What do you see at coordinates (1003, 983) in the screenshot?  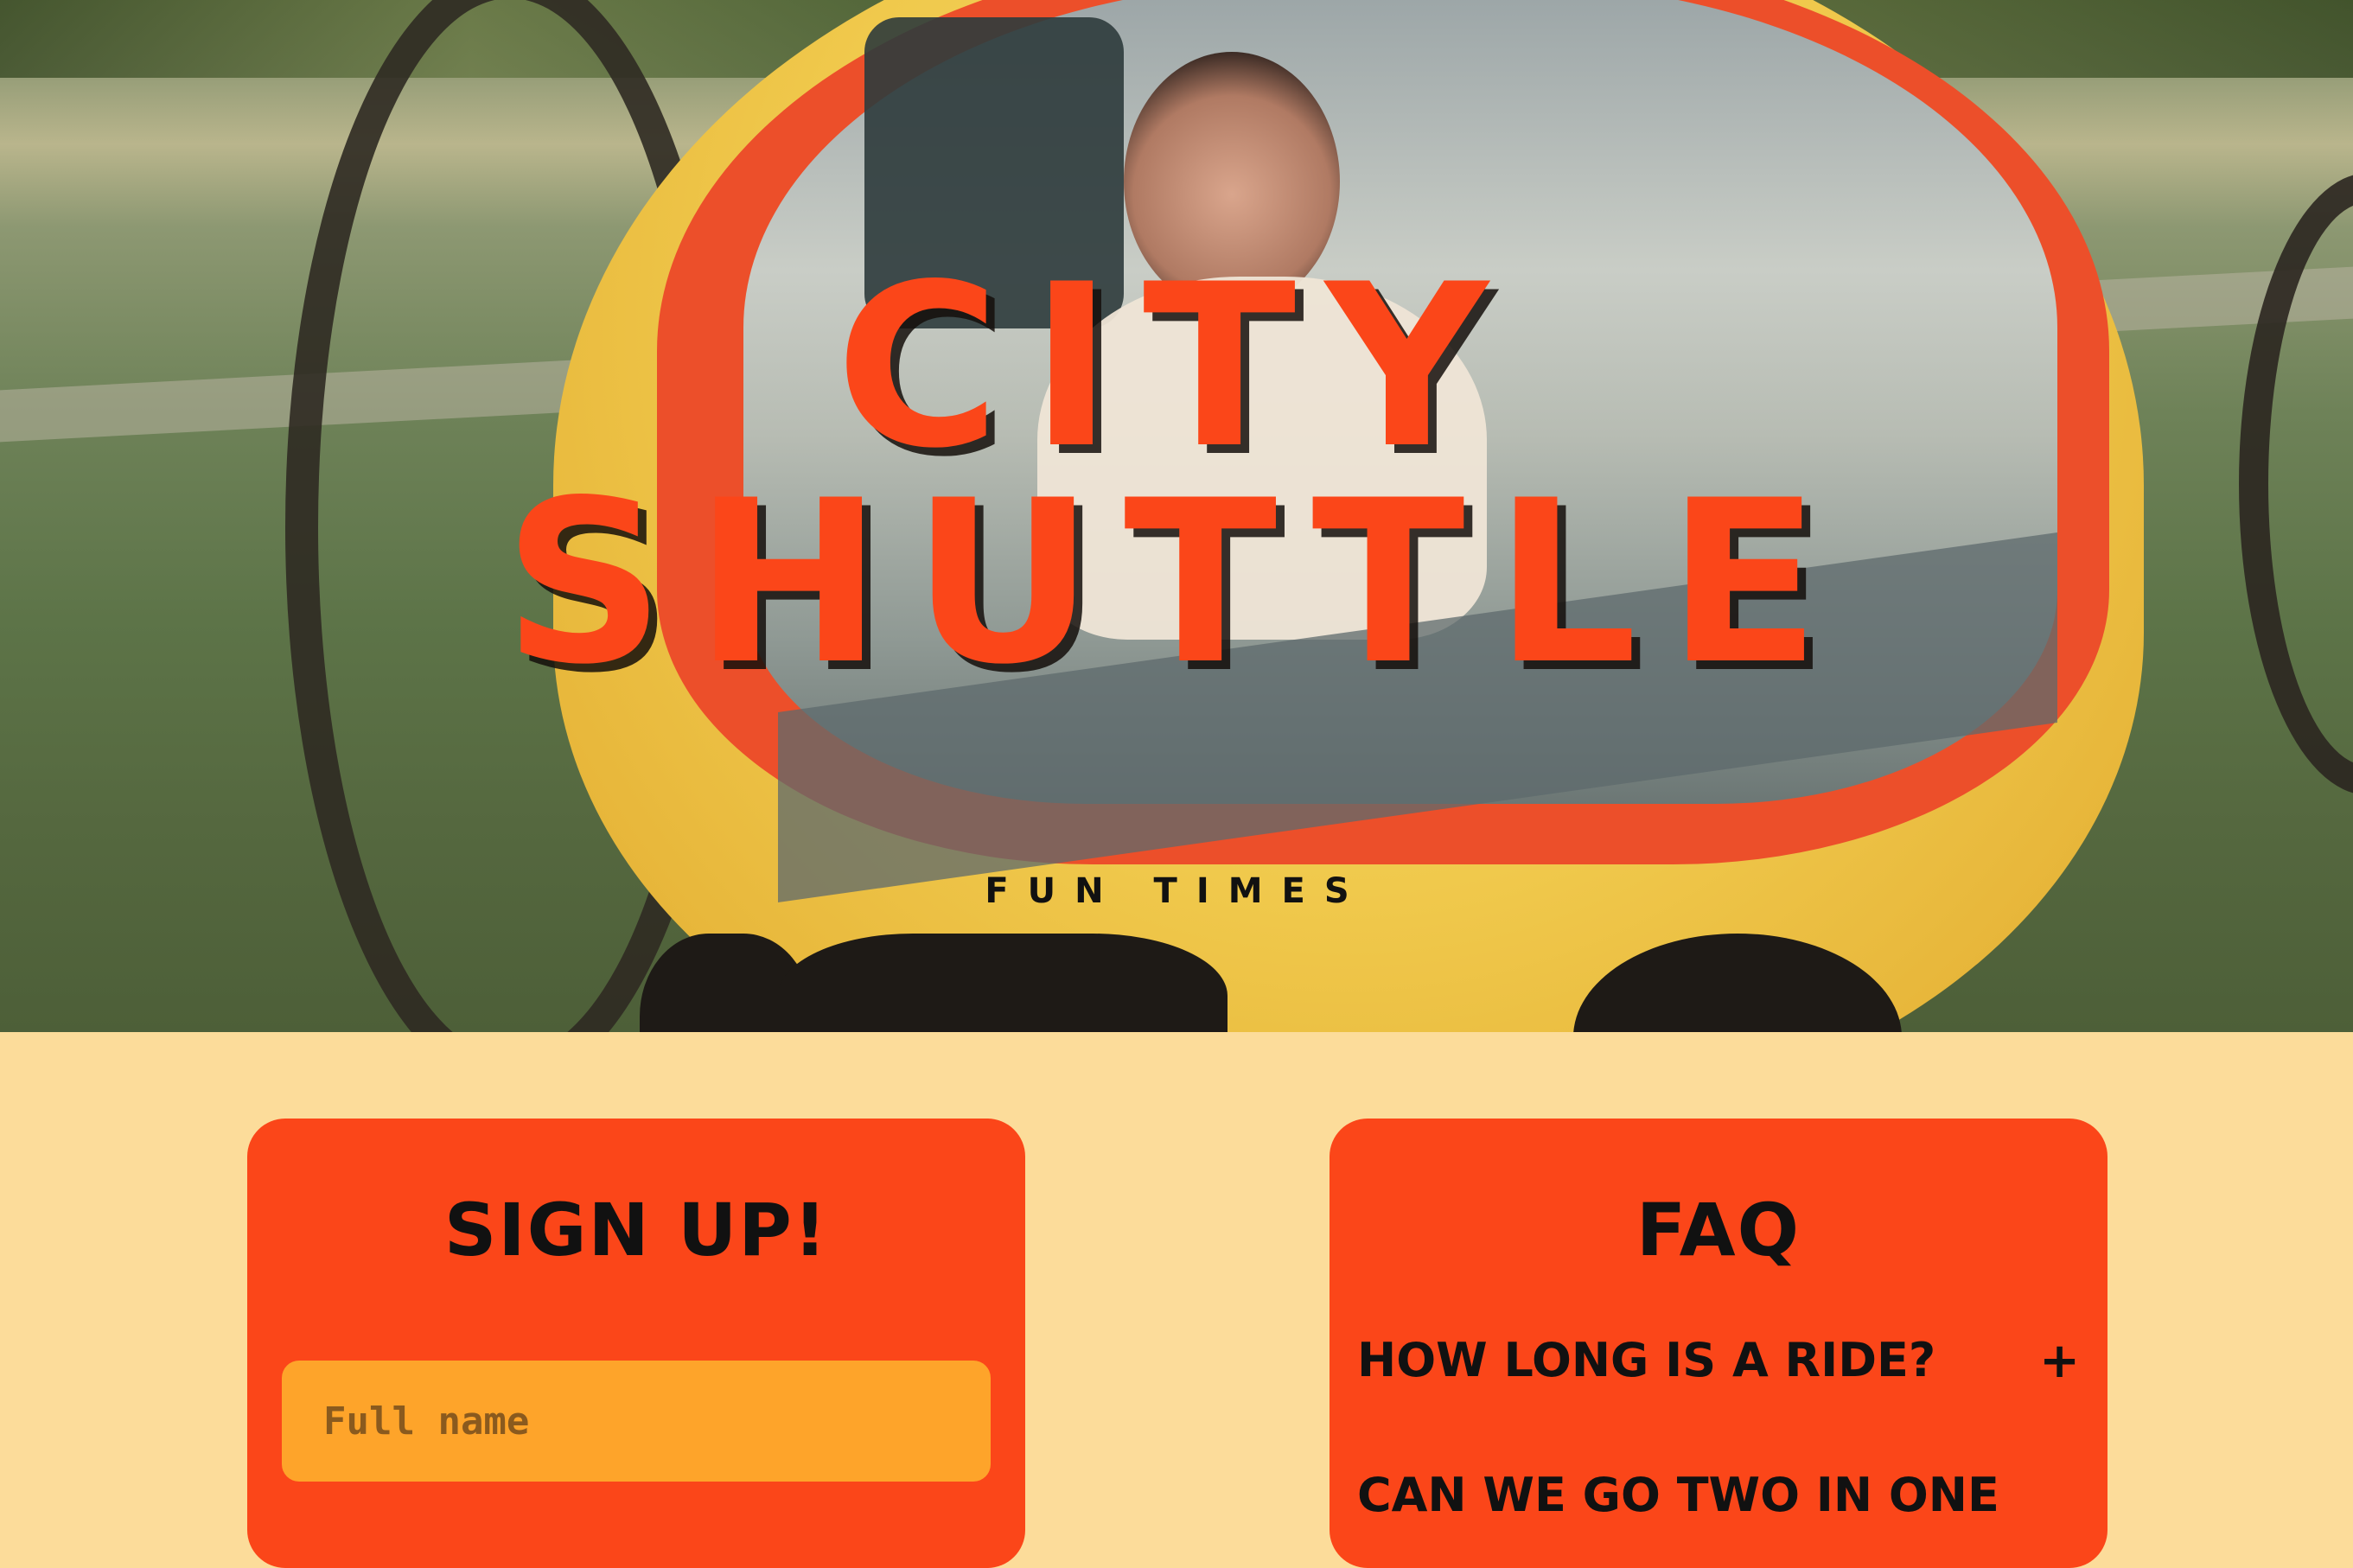 I see `hero-pod-decal` at bounding box center [1003, 983].